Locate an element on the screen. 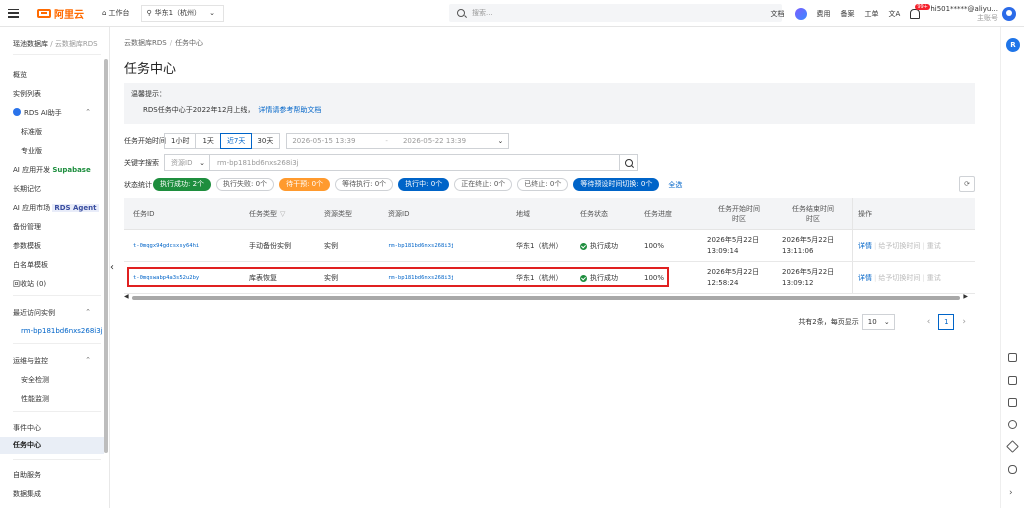 The image size is (1024, 508). time-option-7d: 近7天 is located at coordinates (236, 141).